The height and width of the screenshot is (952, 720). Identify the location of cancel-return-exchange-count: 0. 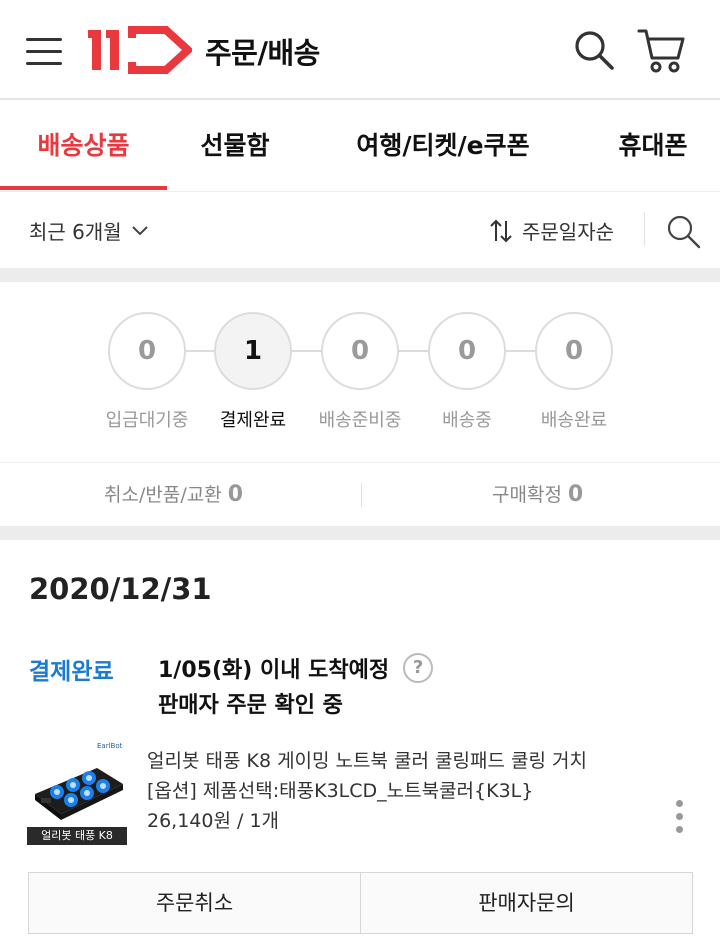
(235, 494).